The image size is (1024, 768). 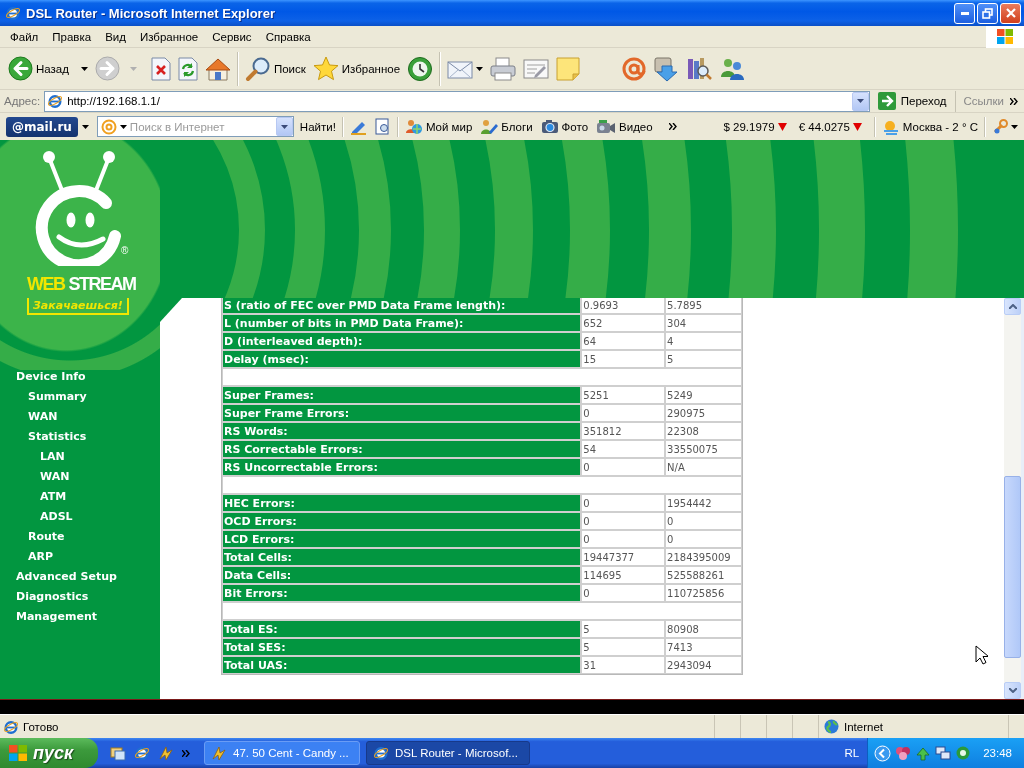 I want to click on table-cell: 15, so click(x=623, y=359).